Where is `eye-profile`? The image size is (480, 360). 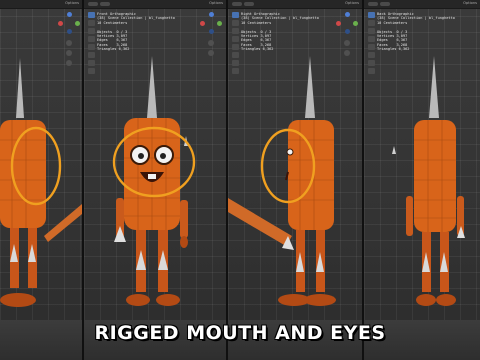 eye-profile is located at coordinates (290, 152).